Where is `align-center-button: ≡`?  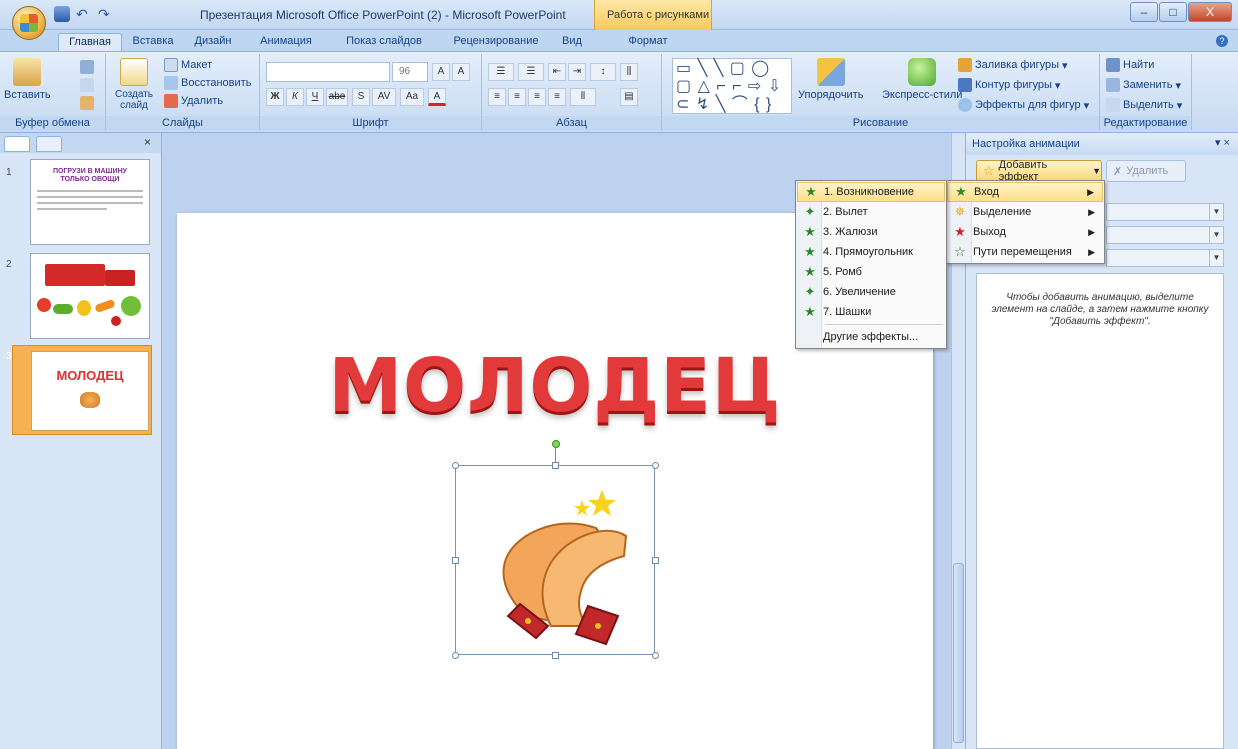
align-center-button: ≡ is located at coordinates (517, 97).